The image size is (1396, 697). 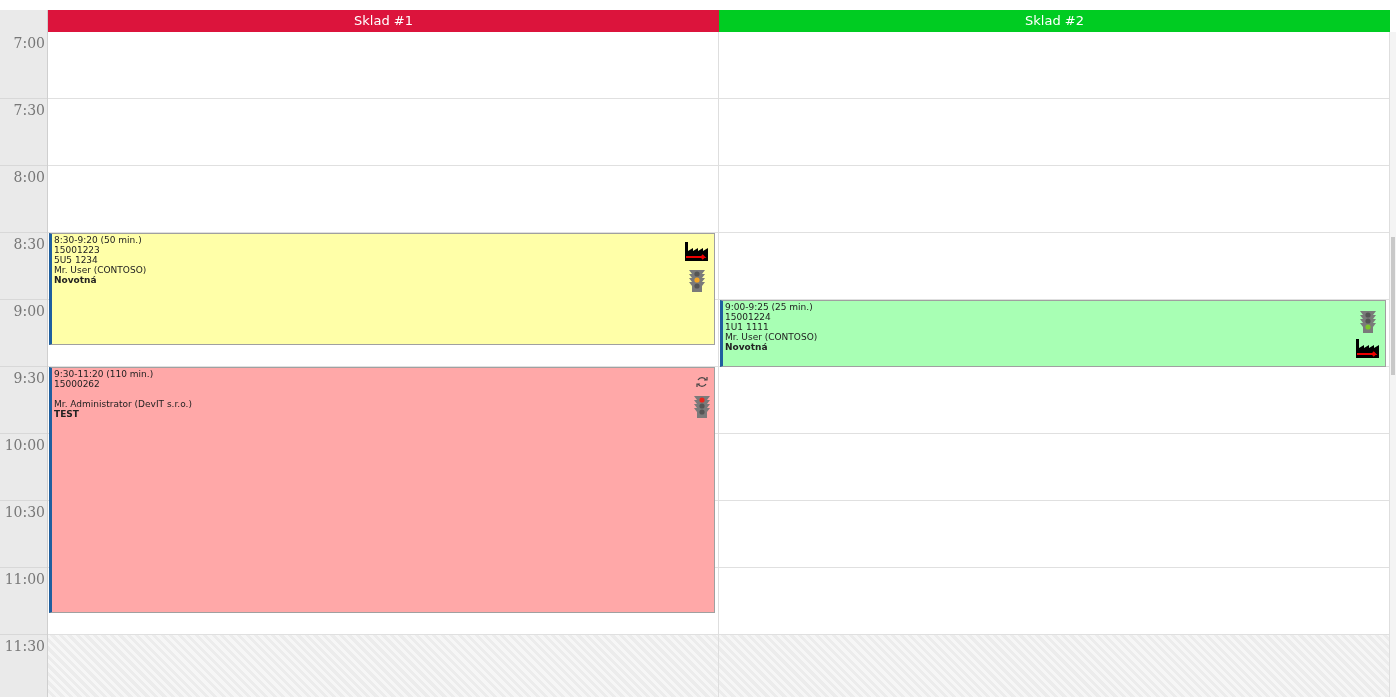 What do you see at coordinates (104, 374) in the screenshot?
I see `appointment-time: 9:30-11:20 (110 min.)` at bounding box center [104, 374].